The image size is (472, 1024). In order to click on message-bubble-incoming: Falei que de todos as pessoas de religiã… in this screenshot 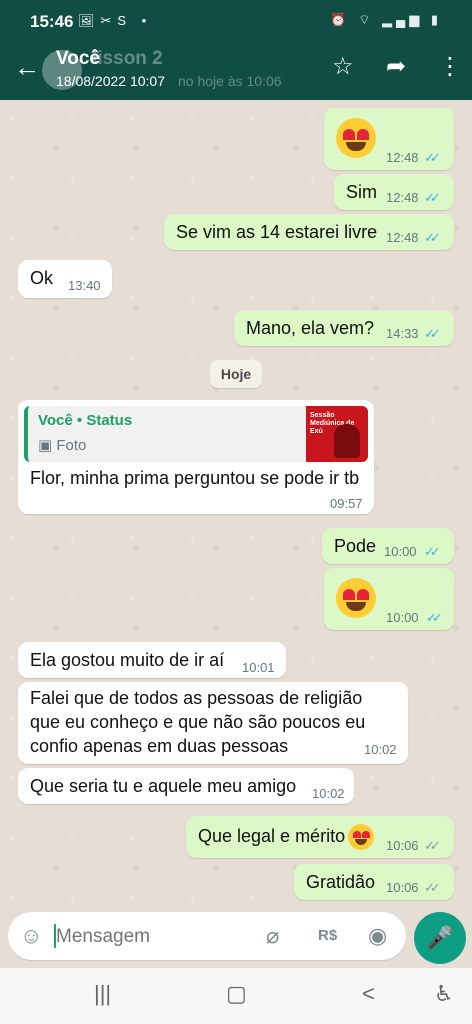, I will do `click(213, 723)`.